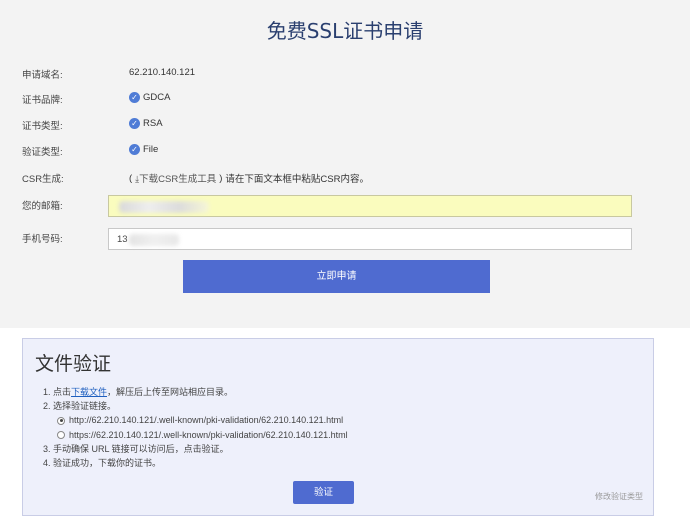 This screenshot has width=690, height=524. Describe the element at coordinates (342, 151) in the screenshot. I see `verify-type-row: 验证类型: ✓ File` at that location.